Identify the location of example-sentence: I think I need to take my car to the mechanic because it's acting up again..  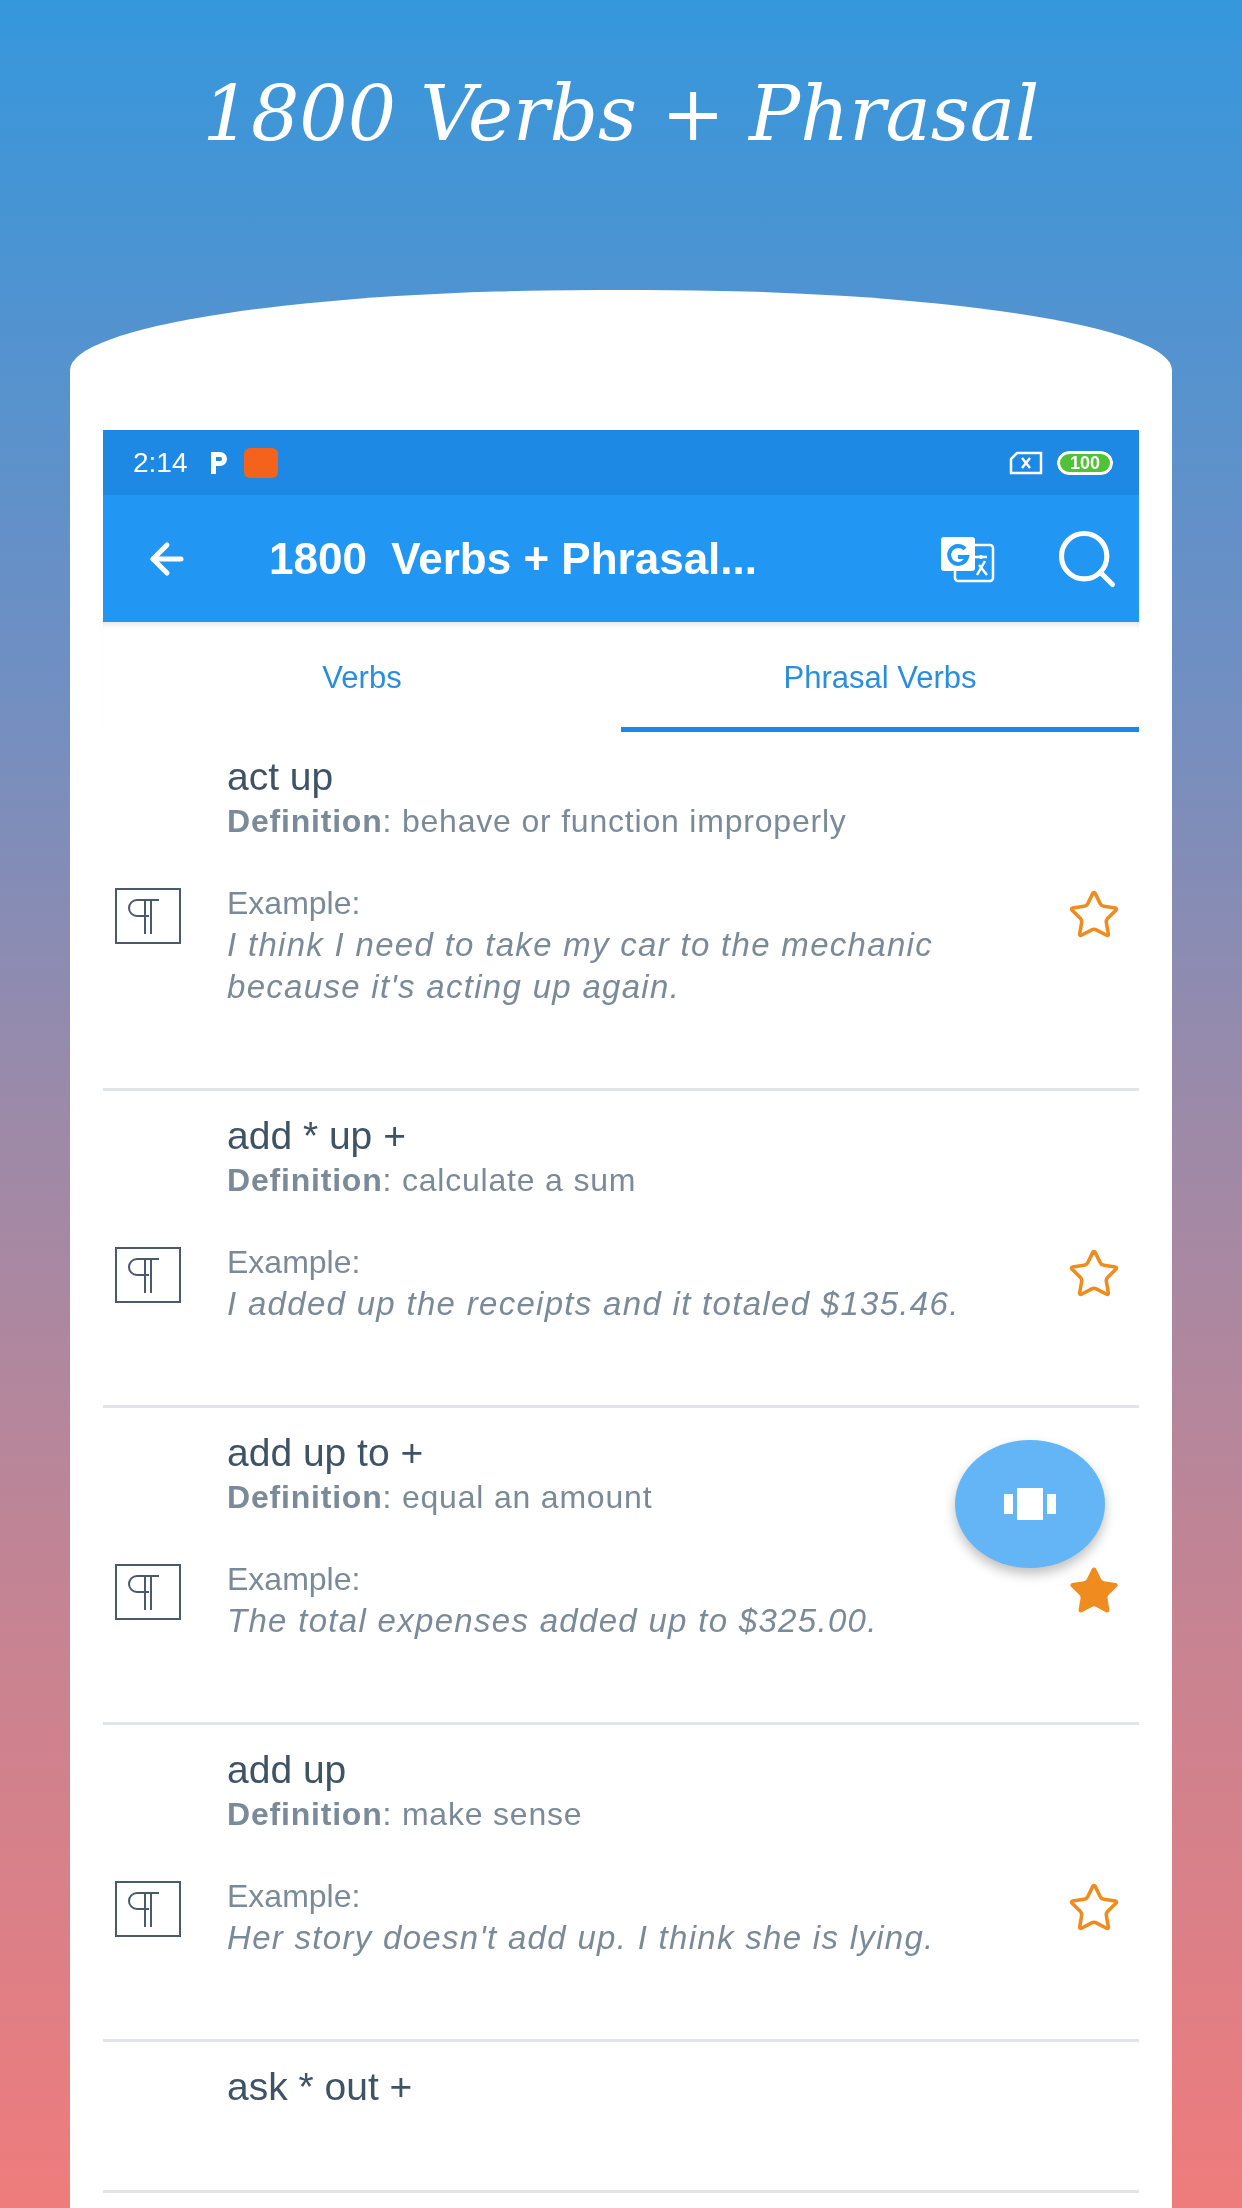
(580, 966).